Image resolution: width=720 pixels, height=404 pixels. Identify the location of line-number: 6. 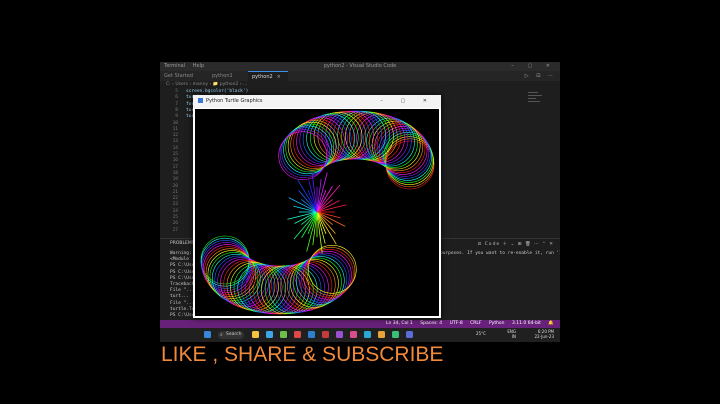
(176, 98).